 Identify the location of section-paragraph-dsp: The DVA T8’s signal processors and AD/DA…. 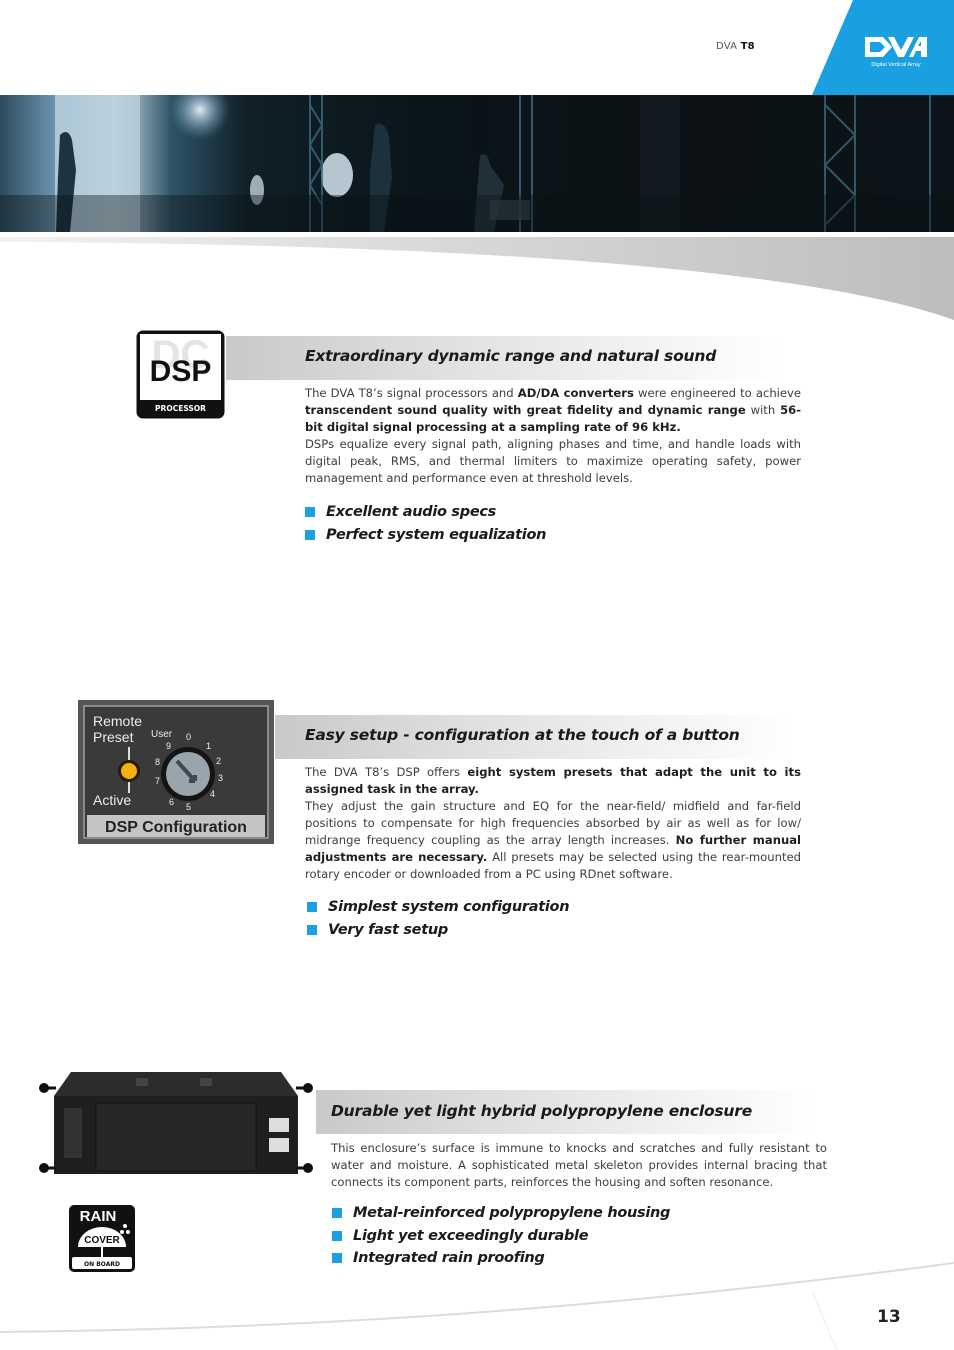
(553, 436).